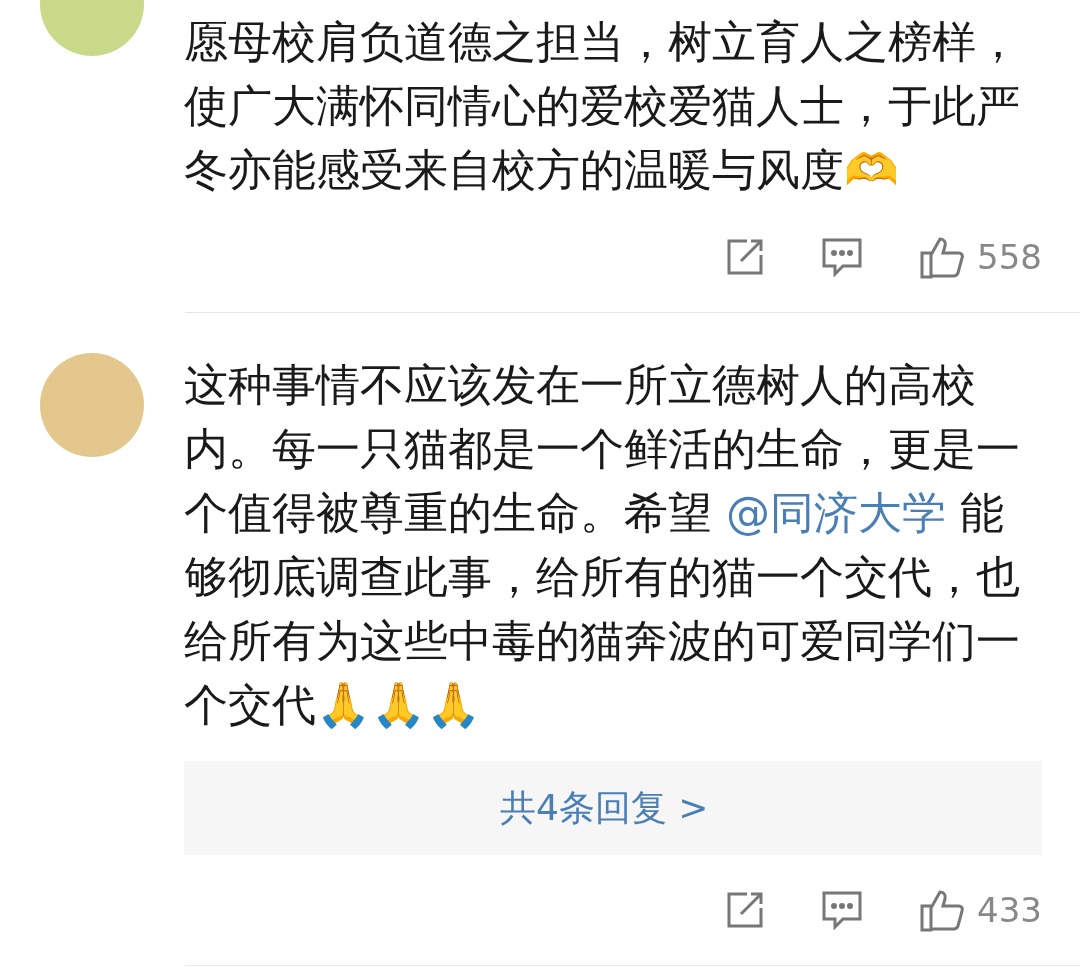 The height and width of the screenshot is (967, 1080). Describe the element at coordinates (604, 808) in the screenshot. I see `replies-link: 共4条回复 >` at that location.